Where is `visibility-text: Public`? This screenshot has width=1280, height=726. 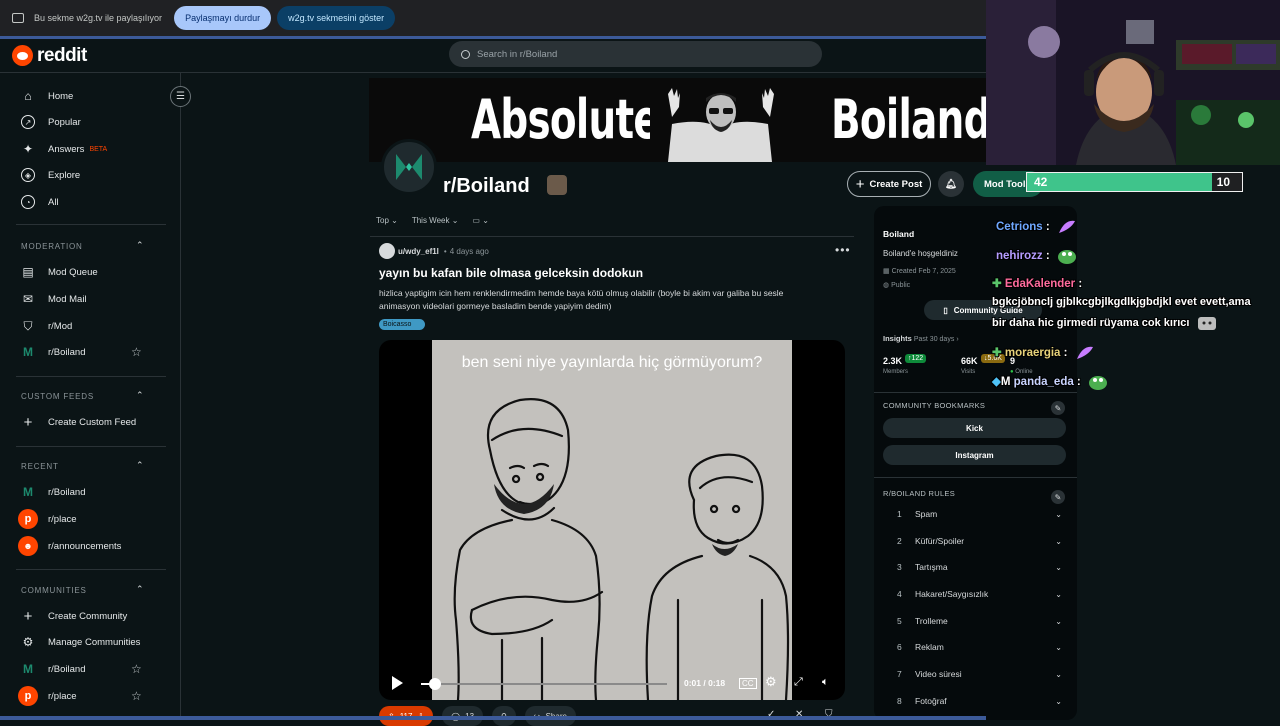 visibility-text: Public is located at coordinates (901, 285).